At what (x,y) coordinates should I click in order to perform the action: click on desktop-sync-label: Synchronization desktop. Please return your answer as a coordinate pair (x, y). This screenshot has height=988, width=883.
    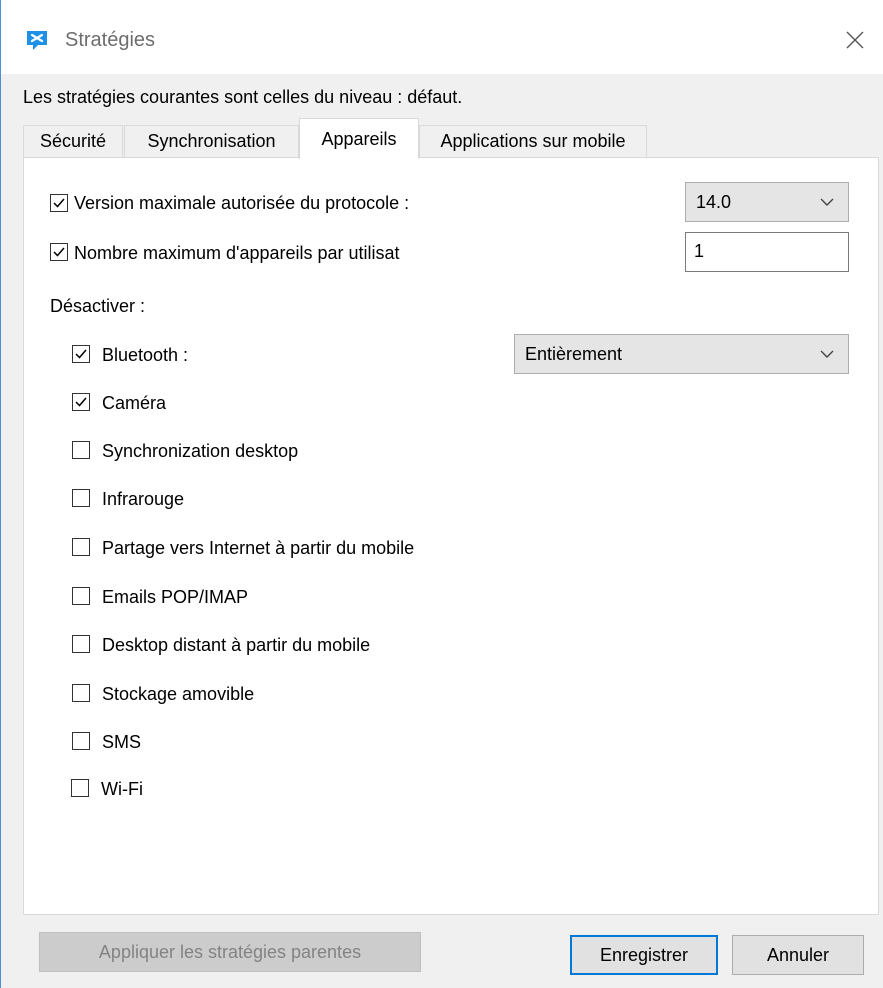
    Looking at the image, I should click on (200, 451).